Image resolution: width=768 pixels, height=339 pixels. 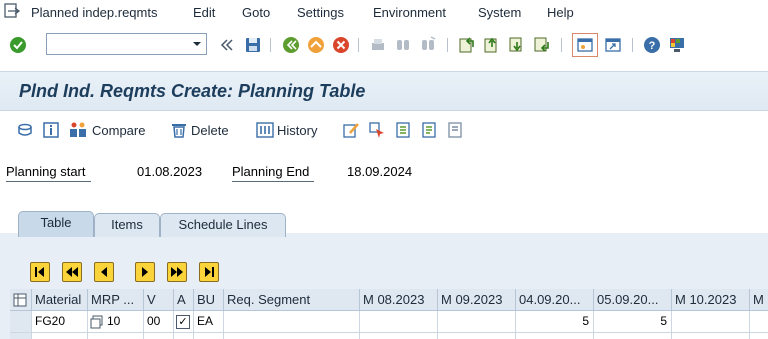 I want to click on mrp-value: 10, so click(x=114, y=321).